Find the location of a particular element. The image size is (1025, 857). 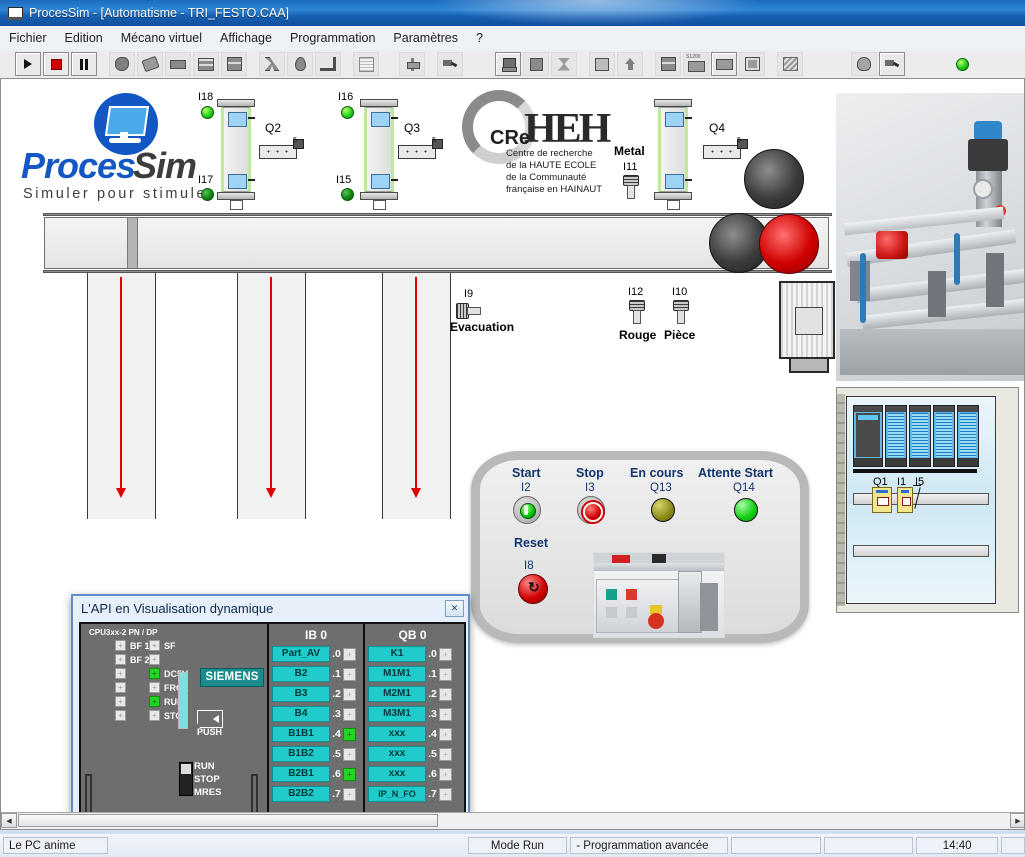

scroll-left-icon: ◀ is located at coordinates (9, 820).